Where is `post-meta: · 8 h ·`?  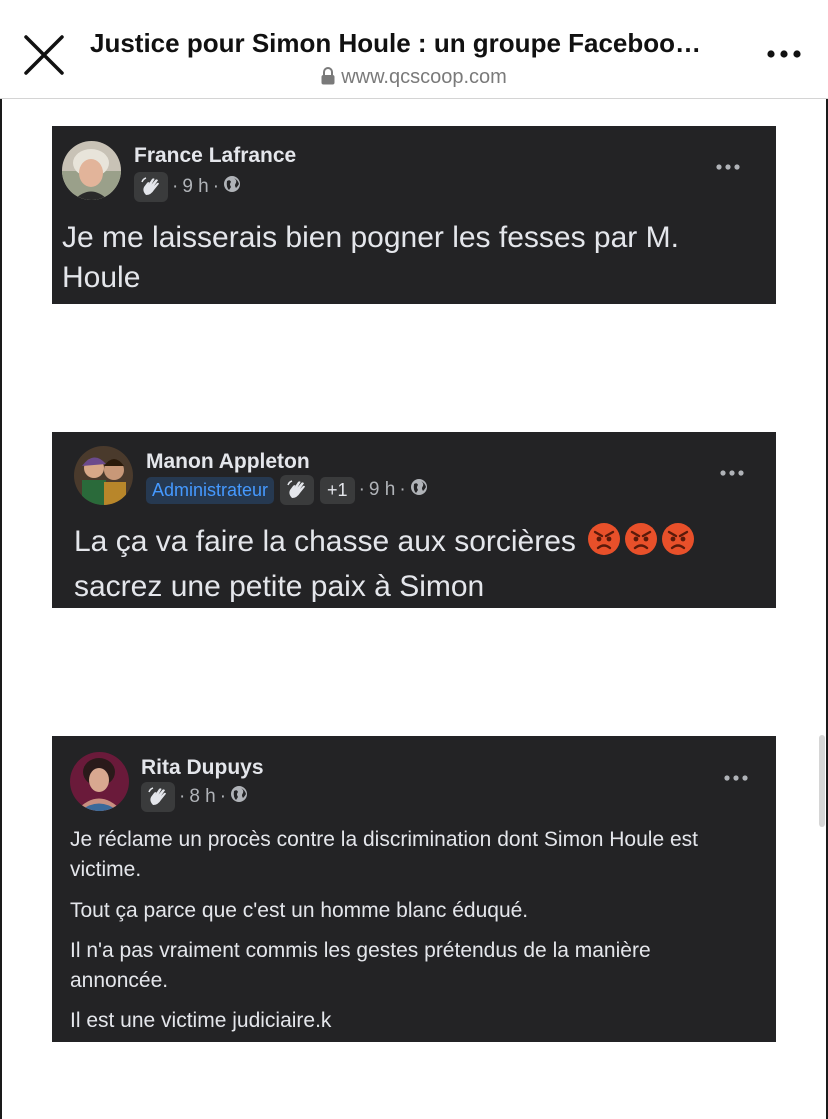
post-meta: · 8 h · is located at coordinates (194, 797).